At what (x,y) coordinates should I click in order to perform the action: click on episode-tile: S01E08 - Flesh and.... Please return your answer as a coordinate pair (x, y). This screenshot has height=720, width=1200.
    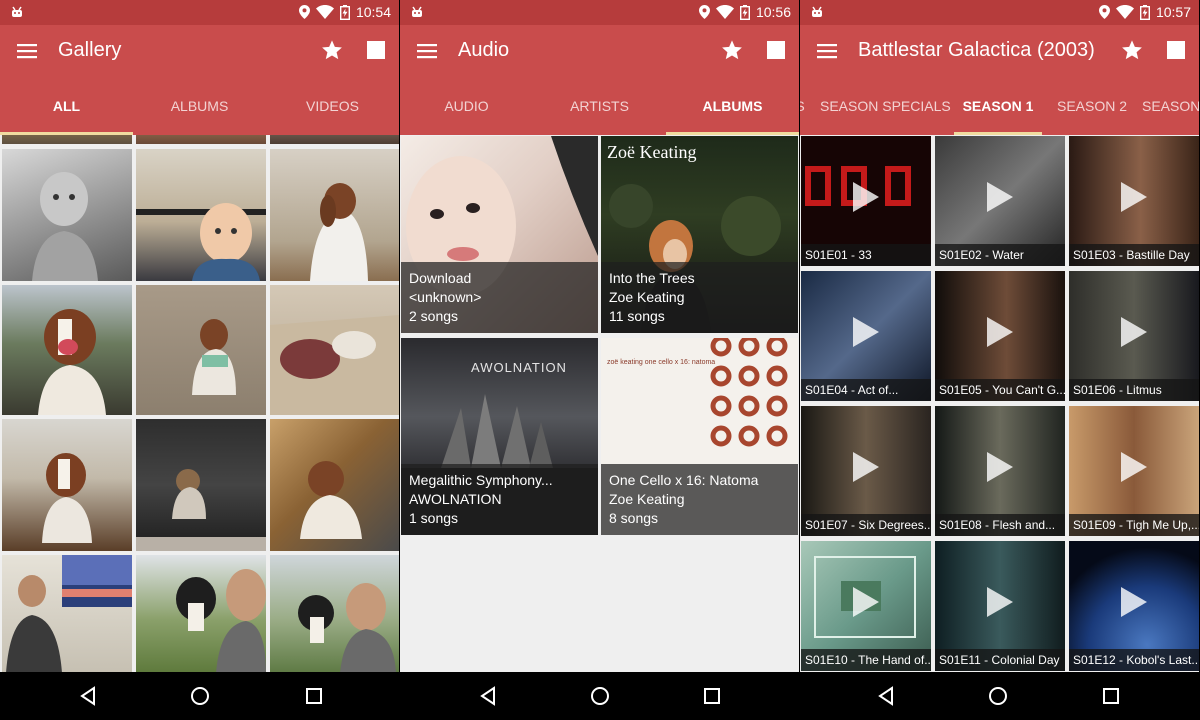
    Looking at the image, I should click on (1000, 471).